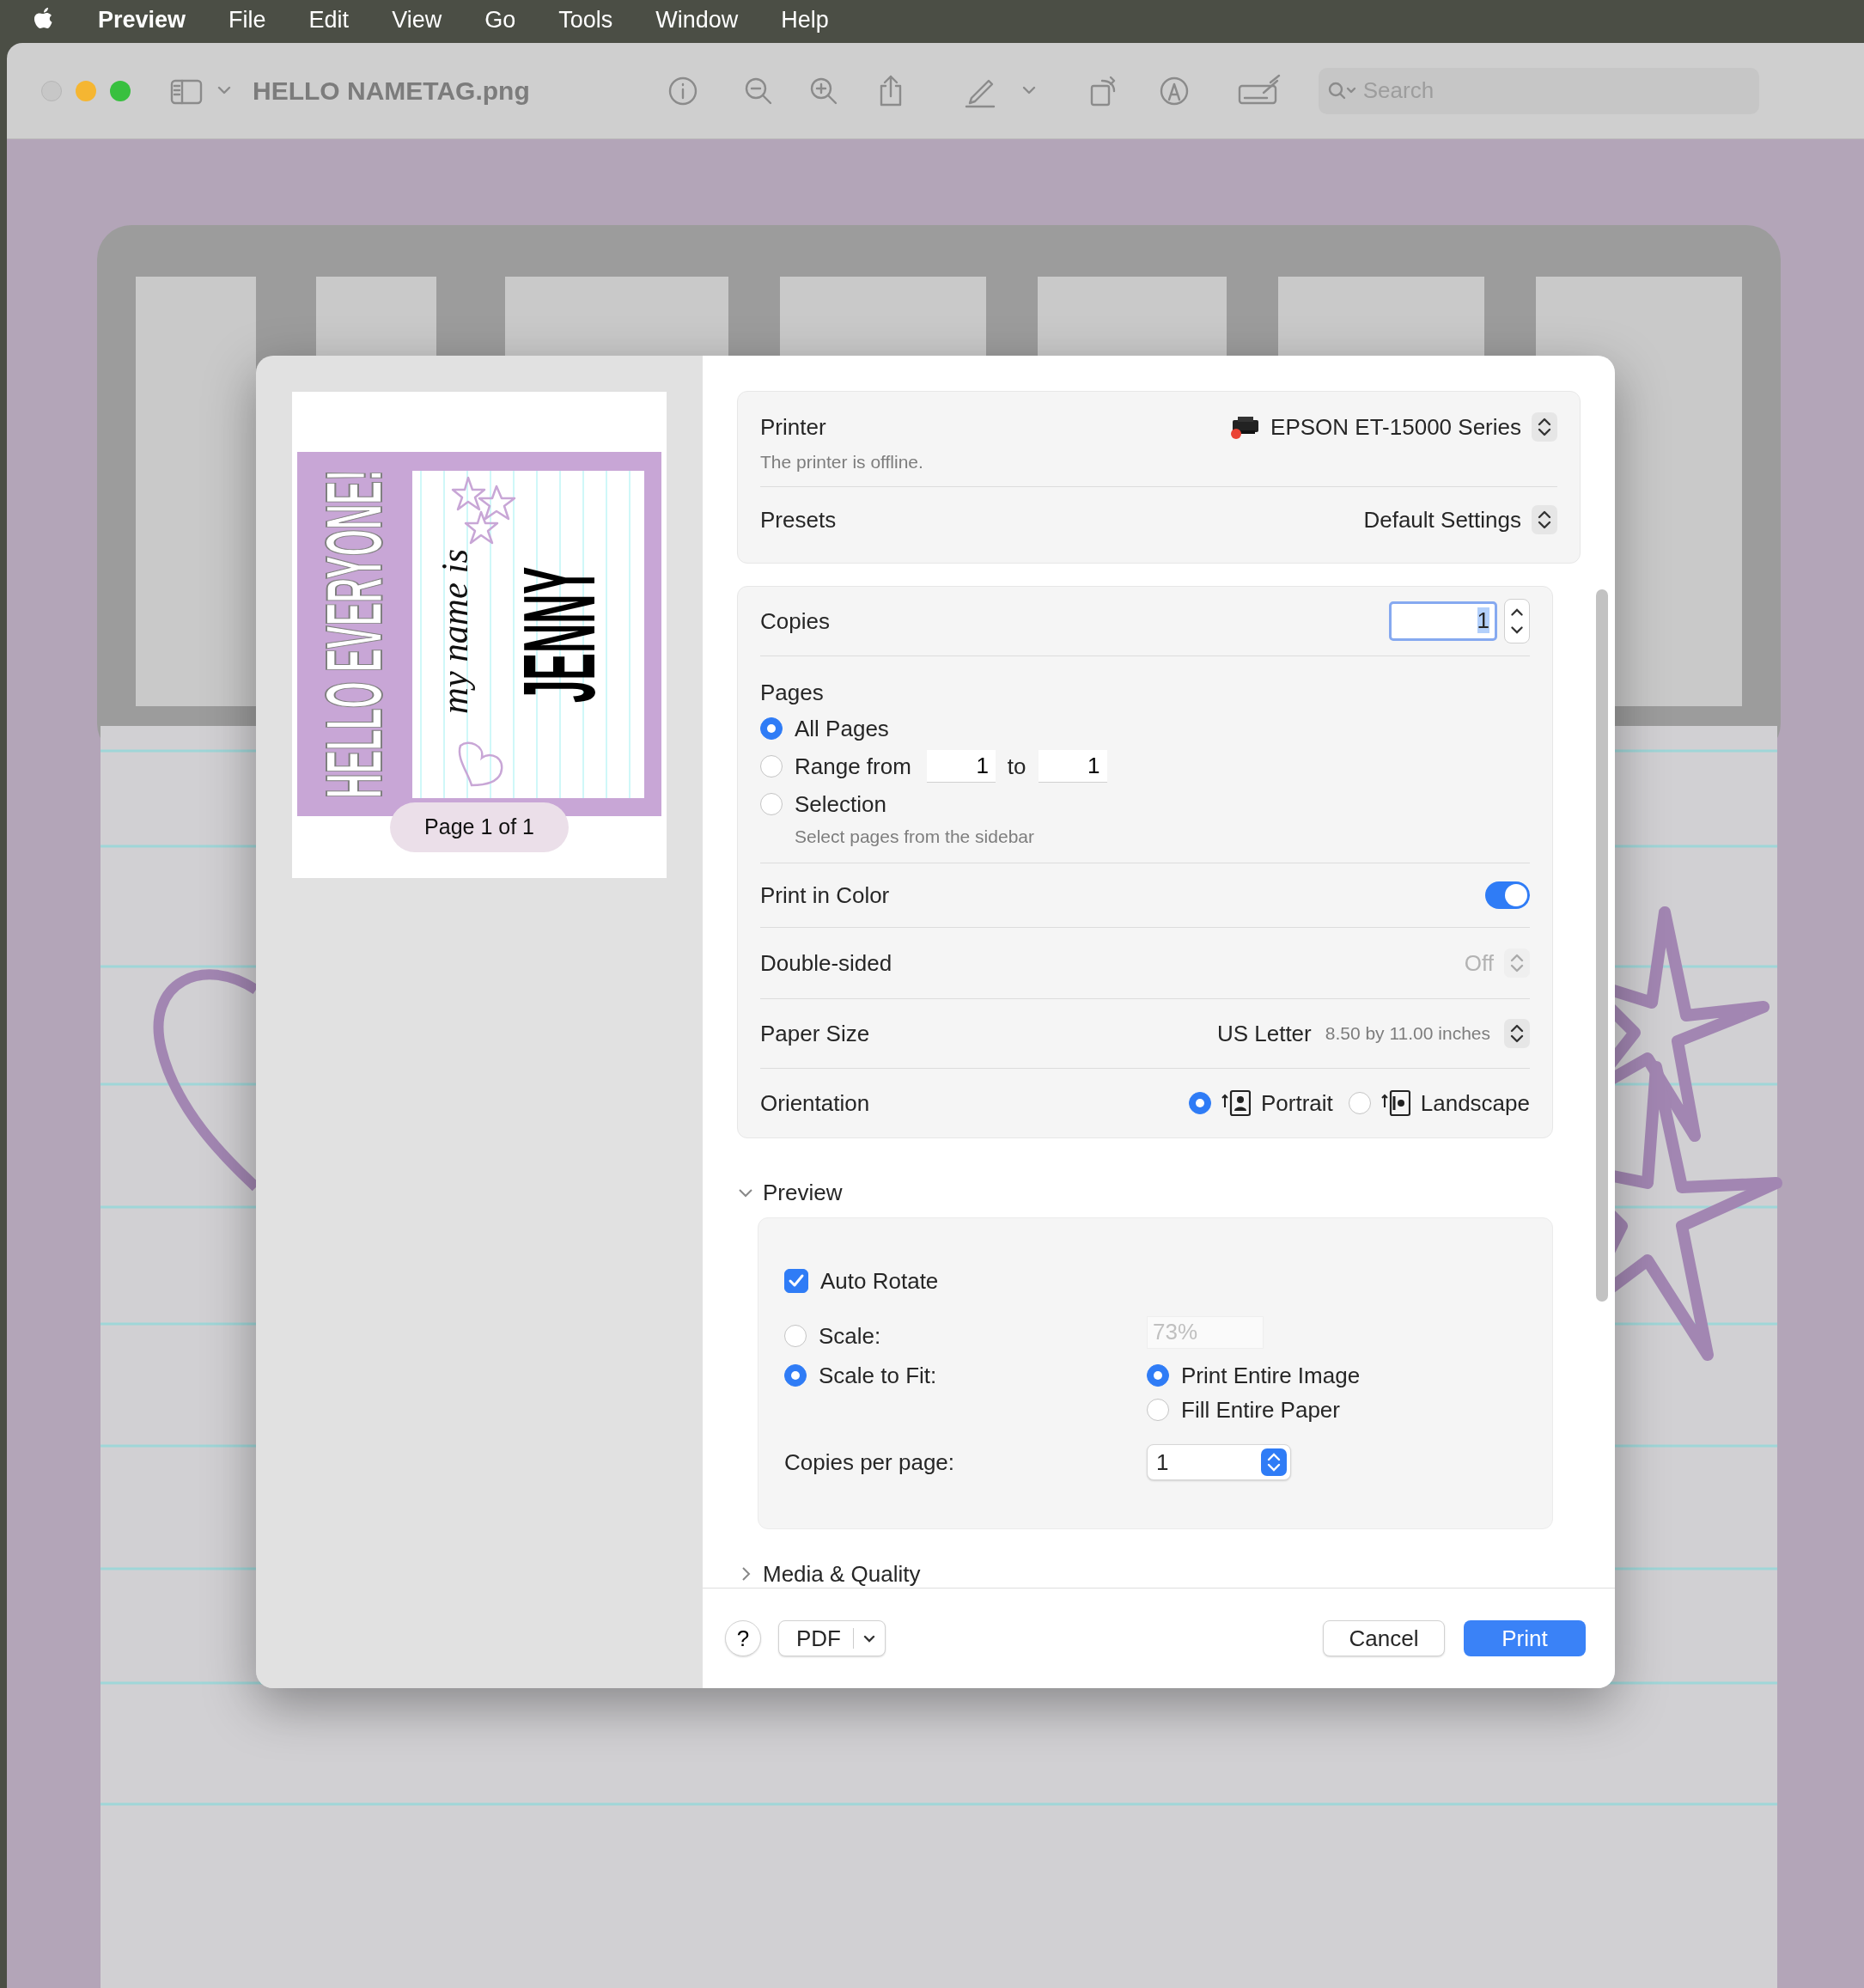 This screenshot has height=1988, width=1864. I want to click on page-label: Page 1 of 1, so click(479, 827).